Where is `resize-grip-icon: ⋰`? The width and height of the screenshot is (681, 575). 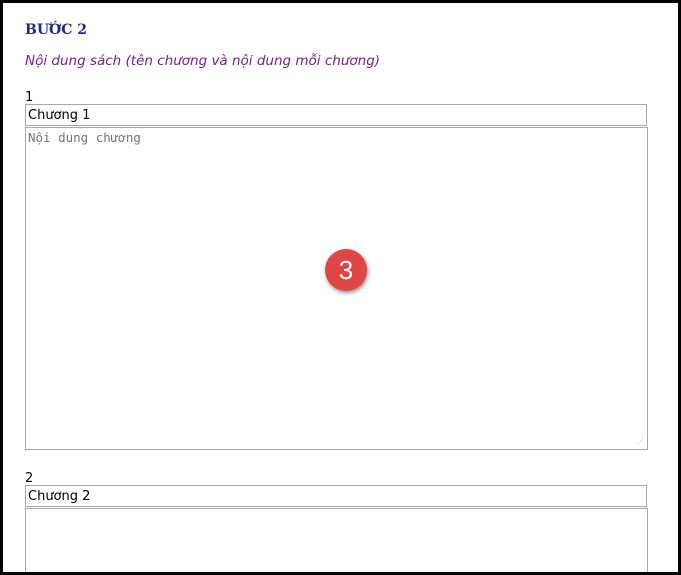
resize-grip-icon: ⋰ is located at coordinates (640, 441).